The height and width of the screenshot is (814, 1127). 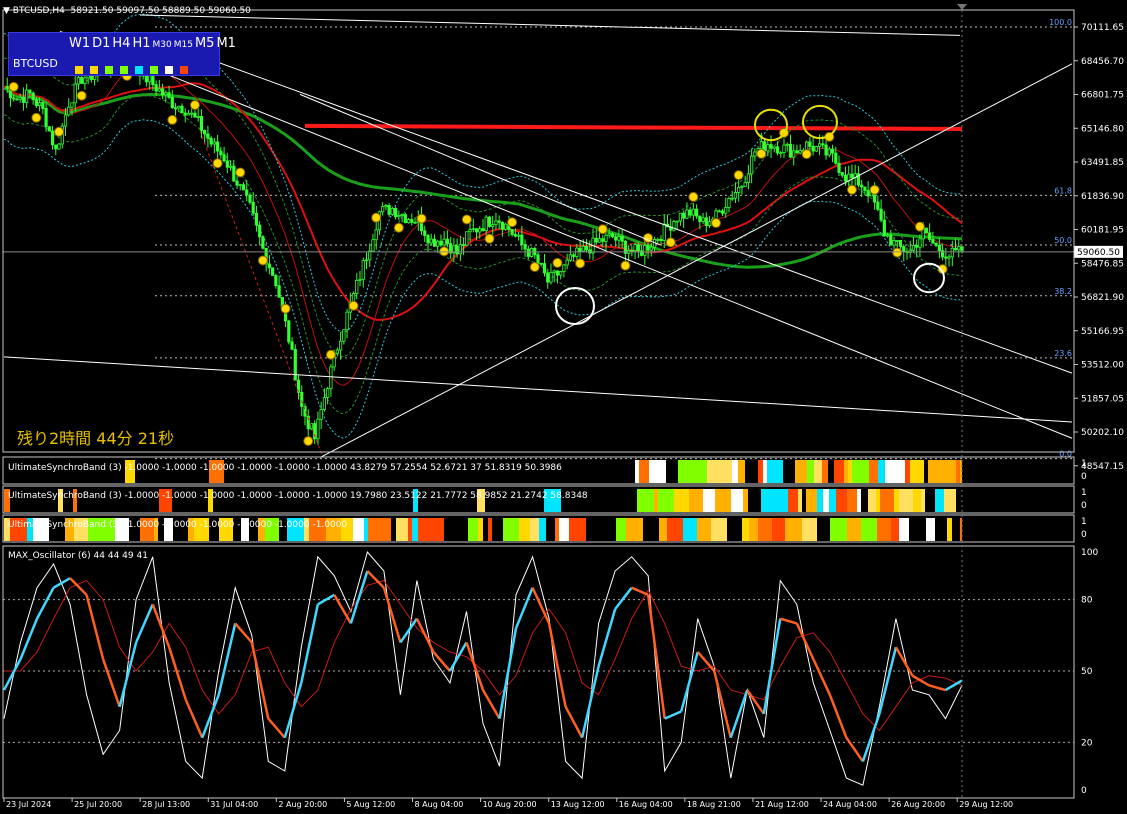 I want to click on price-tick-label: 48547.15, so click(x=1102, y=467).